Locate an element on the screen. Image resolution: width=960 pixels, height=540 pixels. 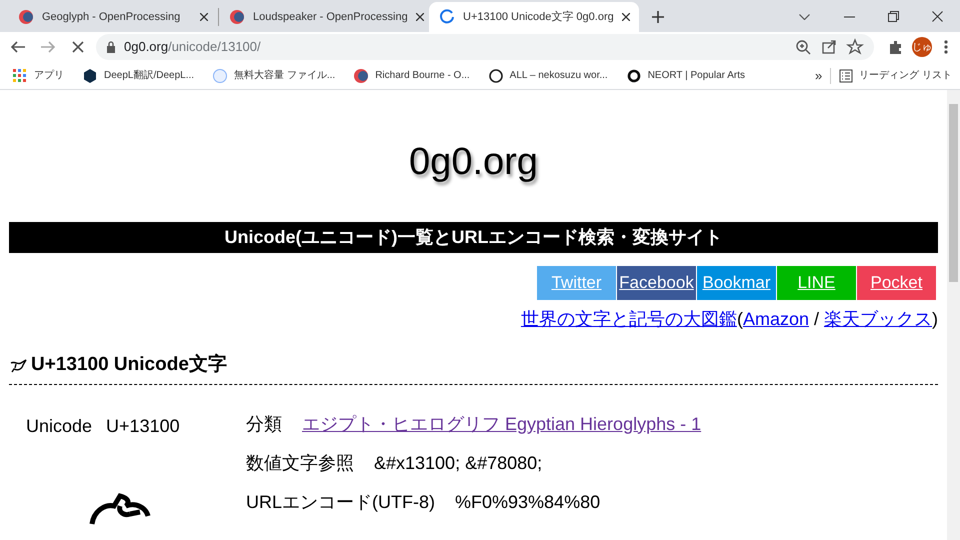
browser-tab: Geoglyph - OpenProcessing is located at coordinates (113, 17).